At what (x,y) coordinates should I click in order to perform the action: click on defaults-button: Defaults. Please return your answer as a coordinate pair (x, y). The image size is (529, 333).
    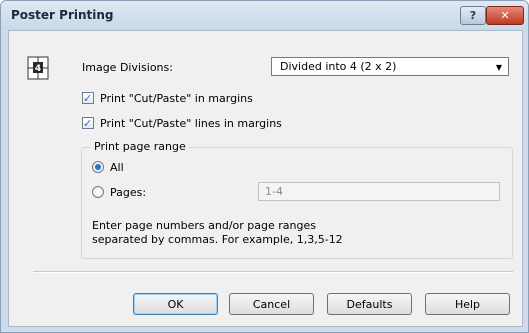
    Looking at the image, I should click on (369, 304).